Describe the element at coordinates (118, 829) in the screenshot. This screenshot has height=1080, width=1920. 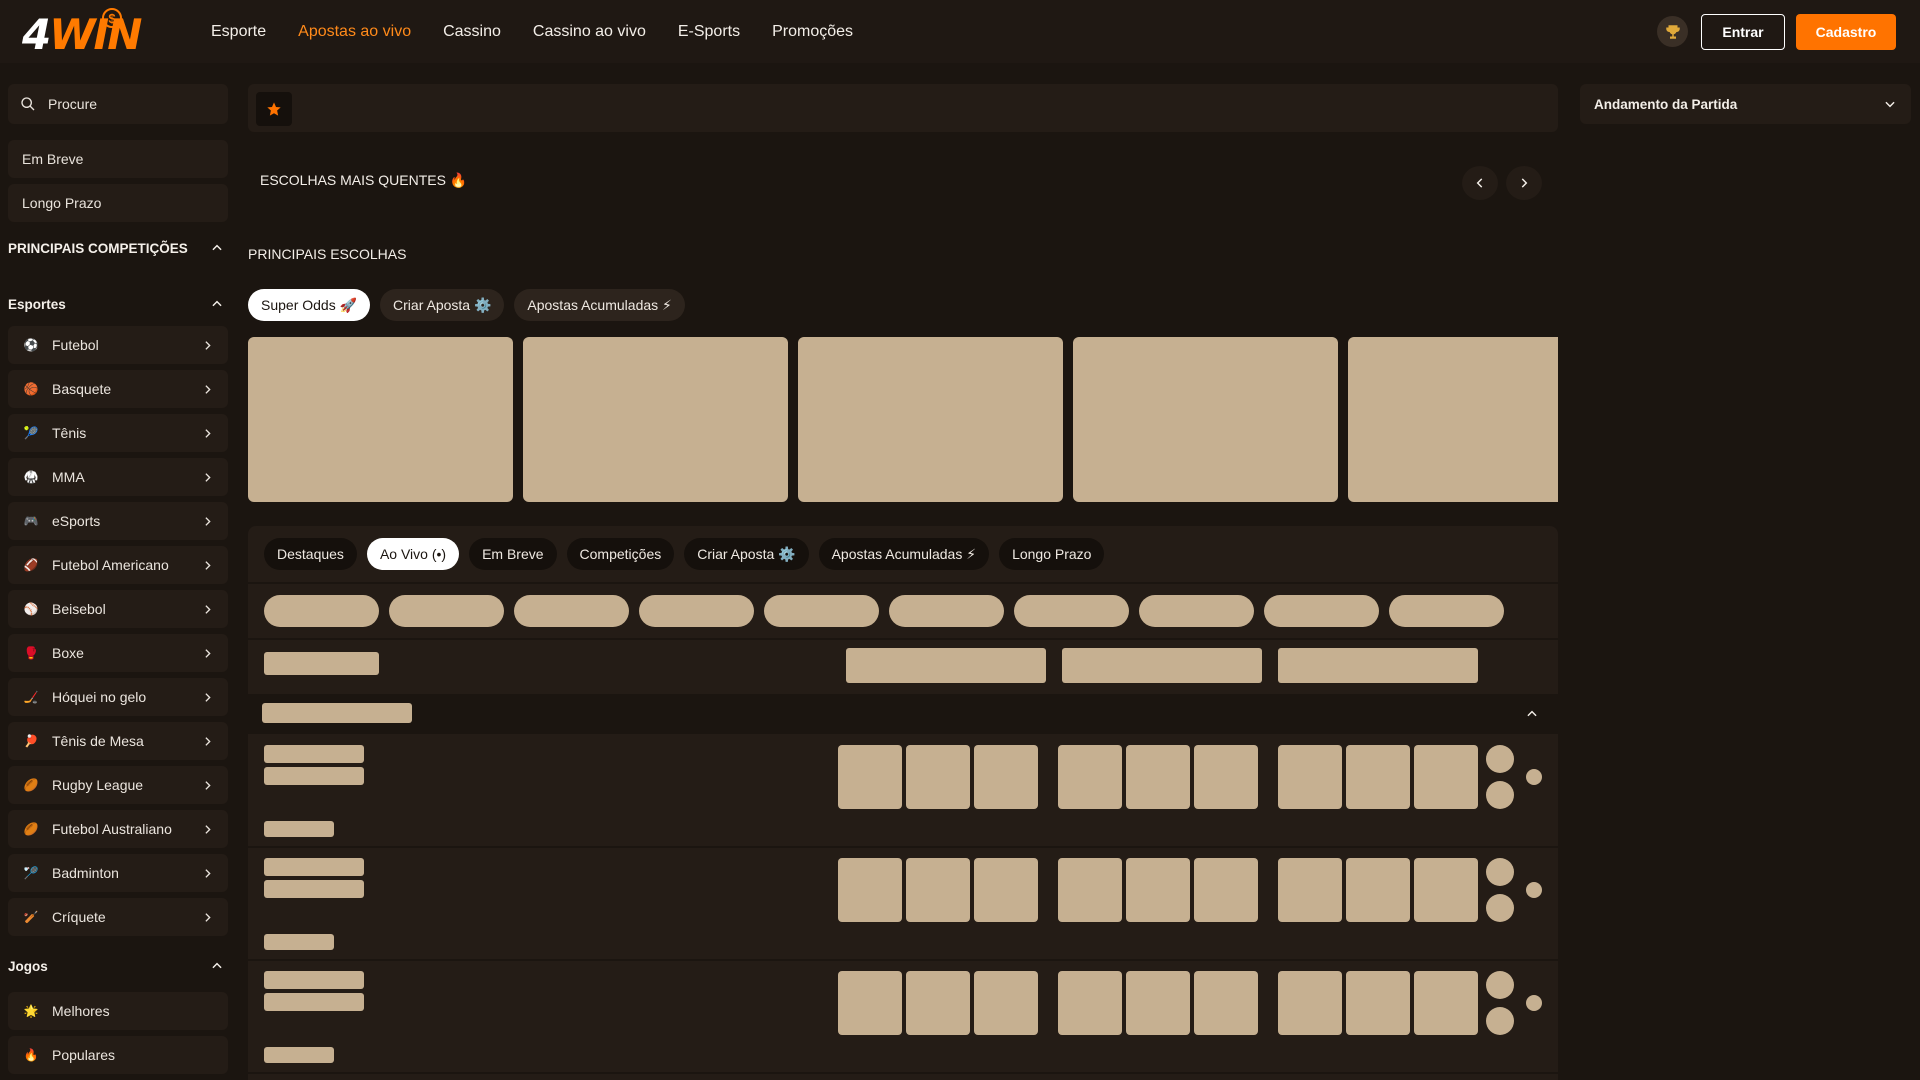
I see `sidebar-item-sport: 🏉 Futebol Australiano` at that location.